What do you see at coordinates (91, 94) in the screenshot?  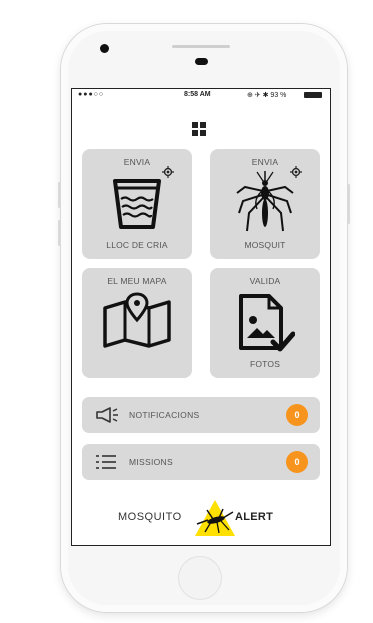 I see `signal-indicator: ●●●○○` at bounding box center [91, 94].